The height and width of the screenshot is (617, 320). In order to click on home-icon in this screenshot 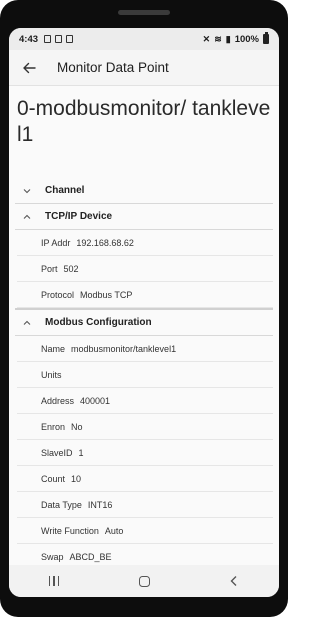, I will do `click(144, 581)`.